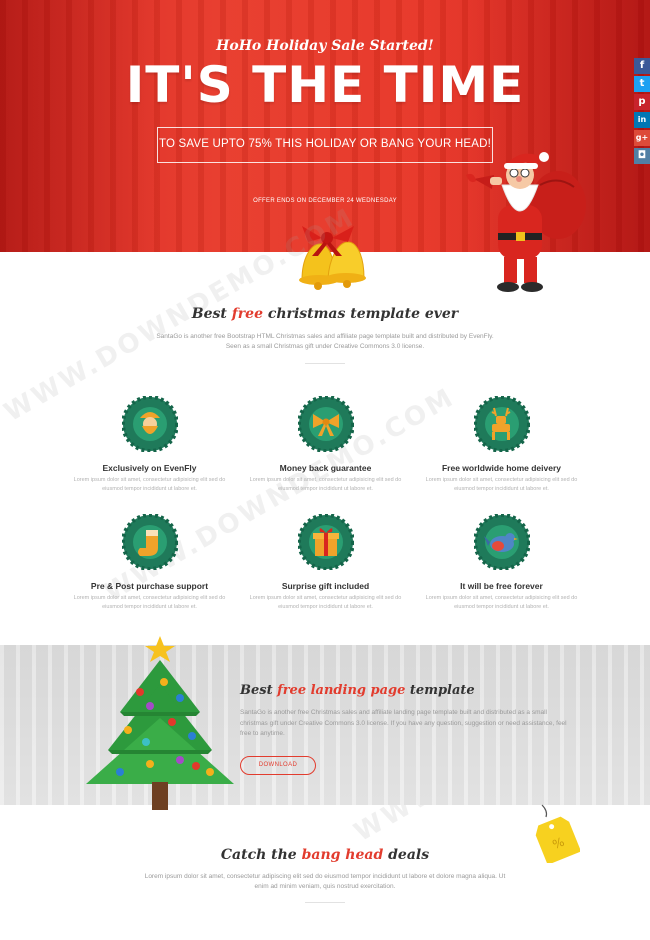 Image resolution: width=650 pixels, height=940 pixels. Describe the element at coordinates (325, 586) in the screenshot. I see `feature-title: Surprise gift included` at that location.